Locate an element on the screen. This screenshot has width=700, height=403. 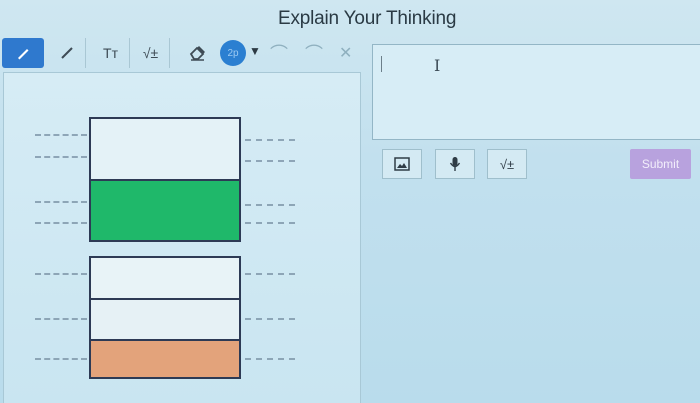
insert-image-button is located at coordinates (402, 164).